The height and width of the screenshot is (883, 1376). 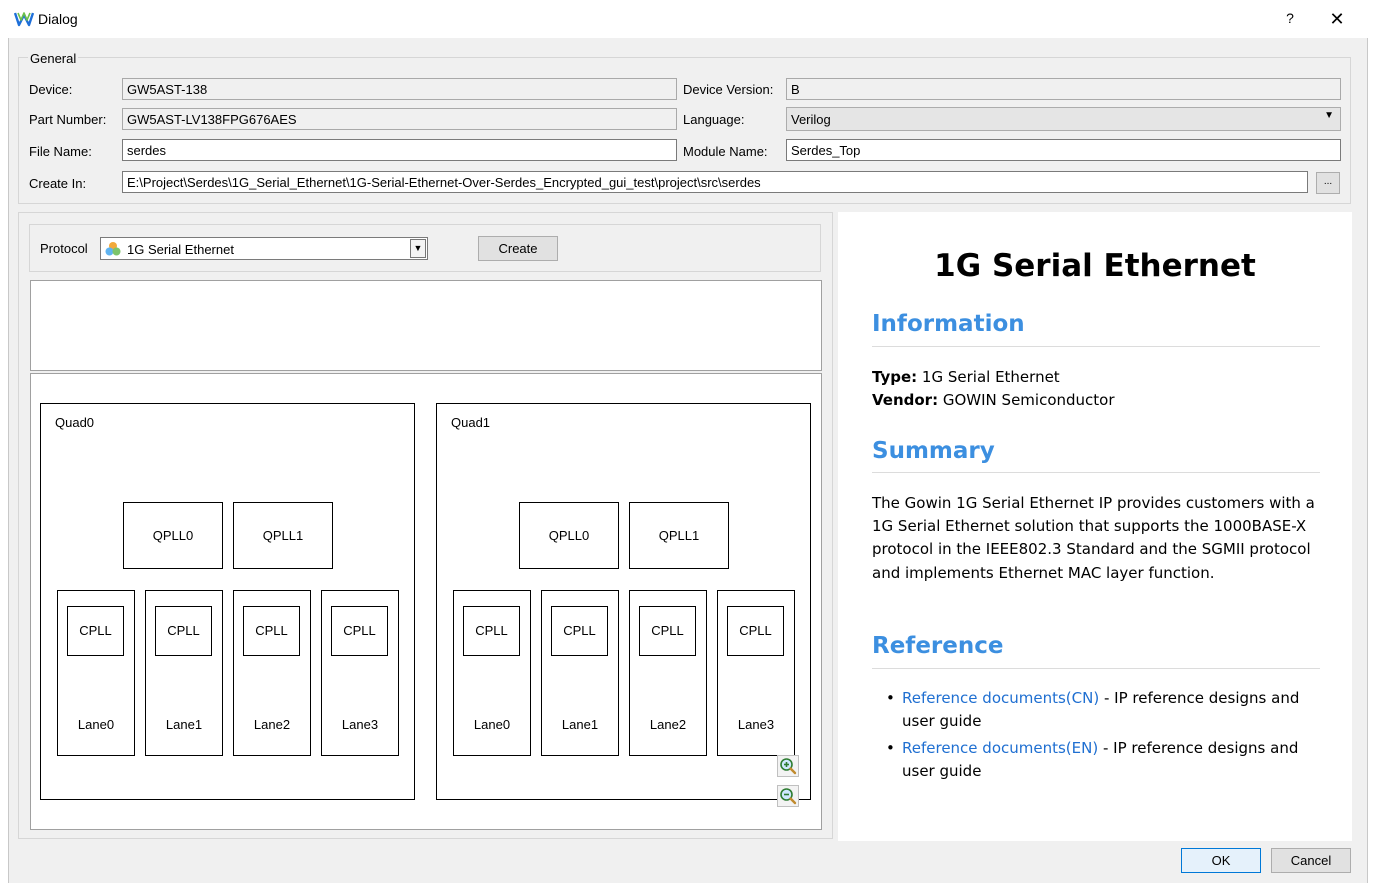 What do you see at coordinates (788, 796) in the screenshot?
I see `zoom-out-icon` at bounding box center [788, 796].